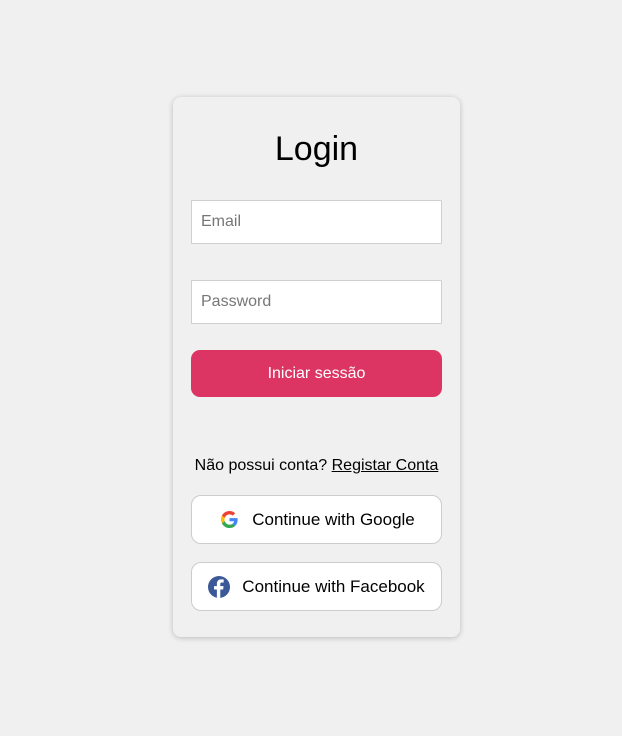 The height and width of the screenshot is (736, 622). I want to click on password-field, so click(316, 302).